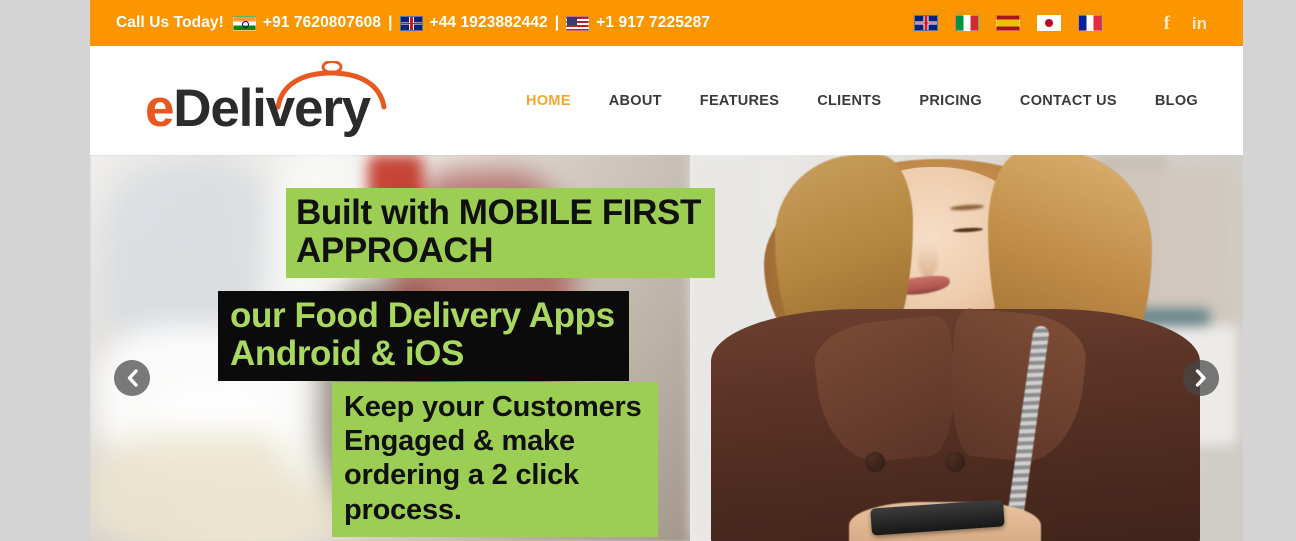  I want to click on nav-item-pricing: PRICING, so click(950, 101).